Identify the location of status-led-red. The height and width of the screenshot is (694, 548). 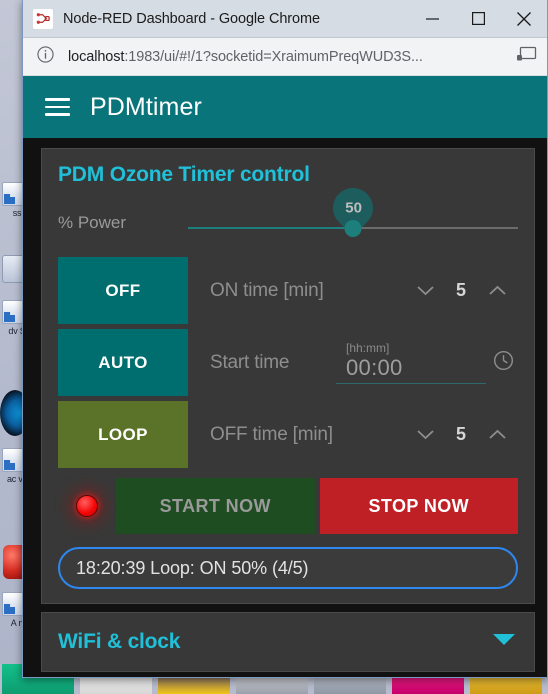
(87, 506).